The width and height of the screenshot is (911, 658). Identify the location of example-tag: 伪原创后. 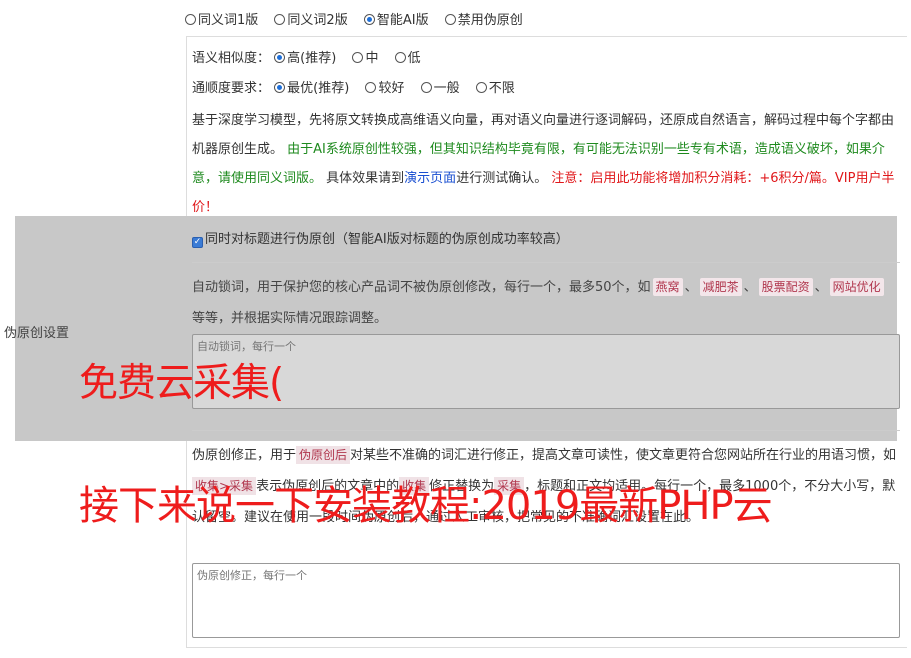
(323, 455).